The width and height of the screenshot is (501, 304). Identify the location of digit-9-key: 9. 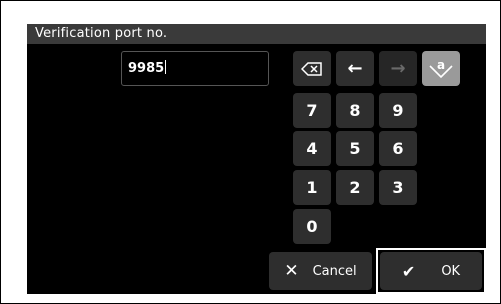
(398, 110).